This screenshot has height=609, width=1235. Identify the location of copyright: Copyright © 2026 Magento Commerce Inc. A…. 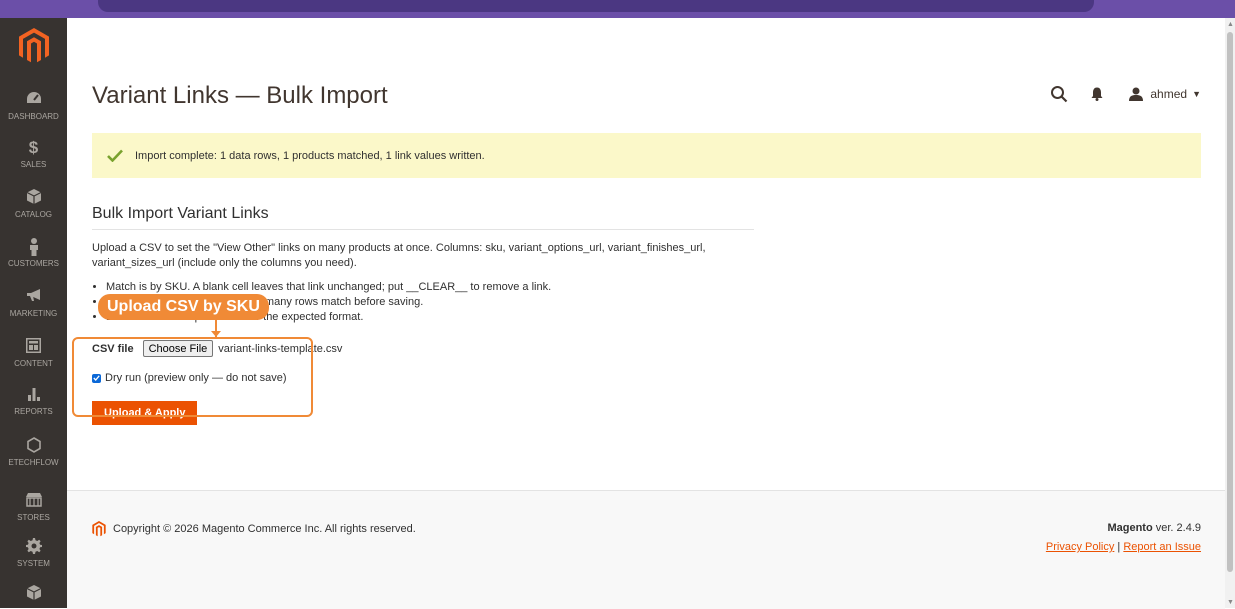
(254, 529).